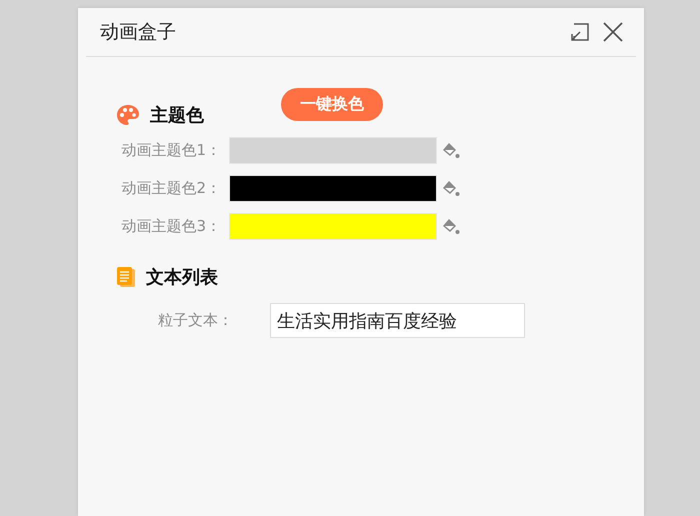 Image resolution: width=700 pixels, height=516 pixels. What do you see at coordinates (196, 320) in the screenshot?
I see `field-label: 粒子文本：` at bounding box center [196, 320].